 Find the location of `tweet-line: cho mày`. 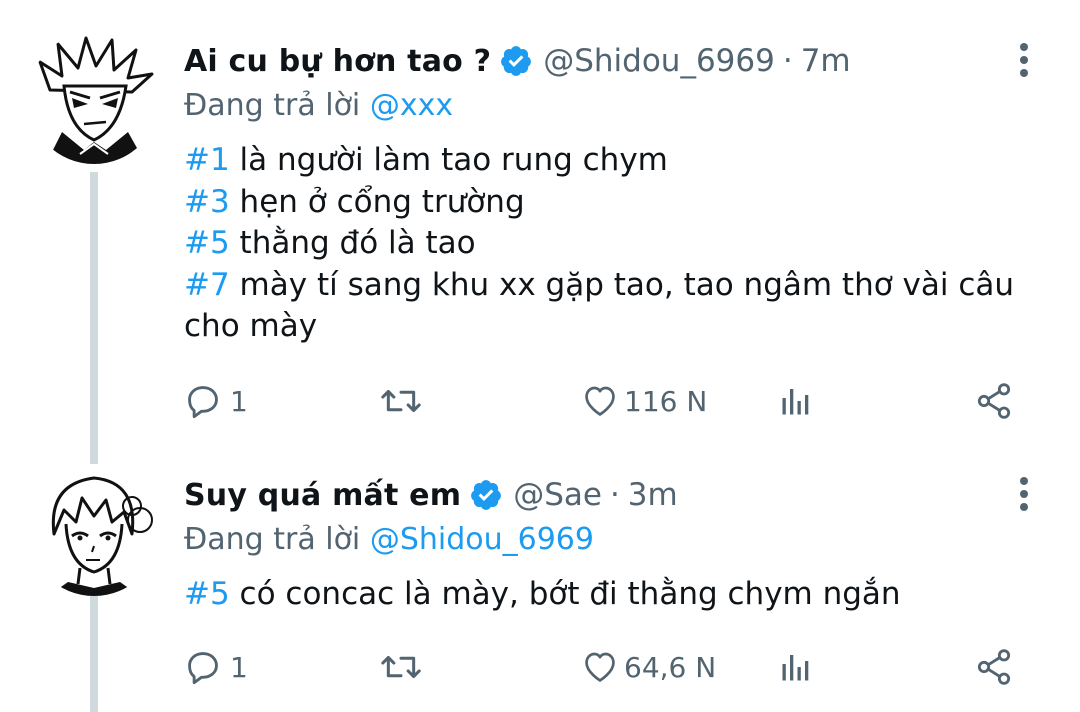

tweet-line: cho mày is located at coordinates (612, 327).